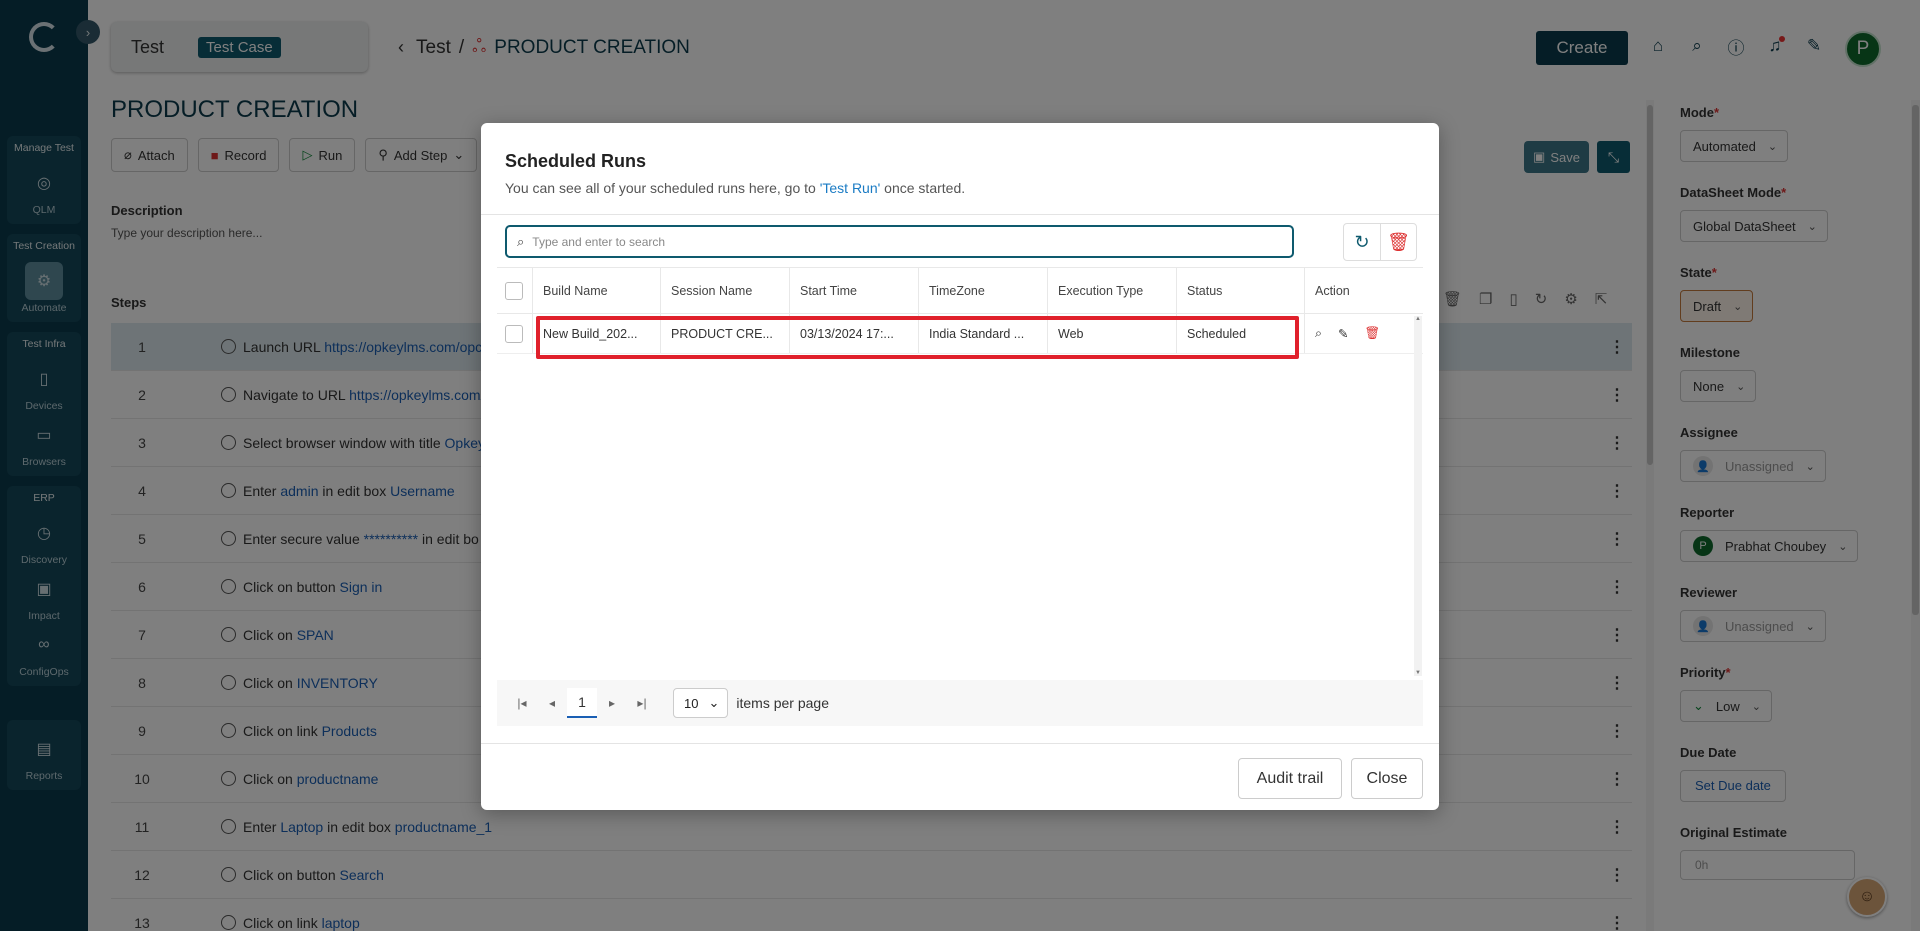 The image size is (1920, 931). What do you see at coordinates (960, 703) in the screenshot?
I see `pagination: |◂ ◂ 1 ▸ ▸| 10 ⌄ items per page` at bounding box center [960, 703].